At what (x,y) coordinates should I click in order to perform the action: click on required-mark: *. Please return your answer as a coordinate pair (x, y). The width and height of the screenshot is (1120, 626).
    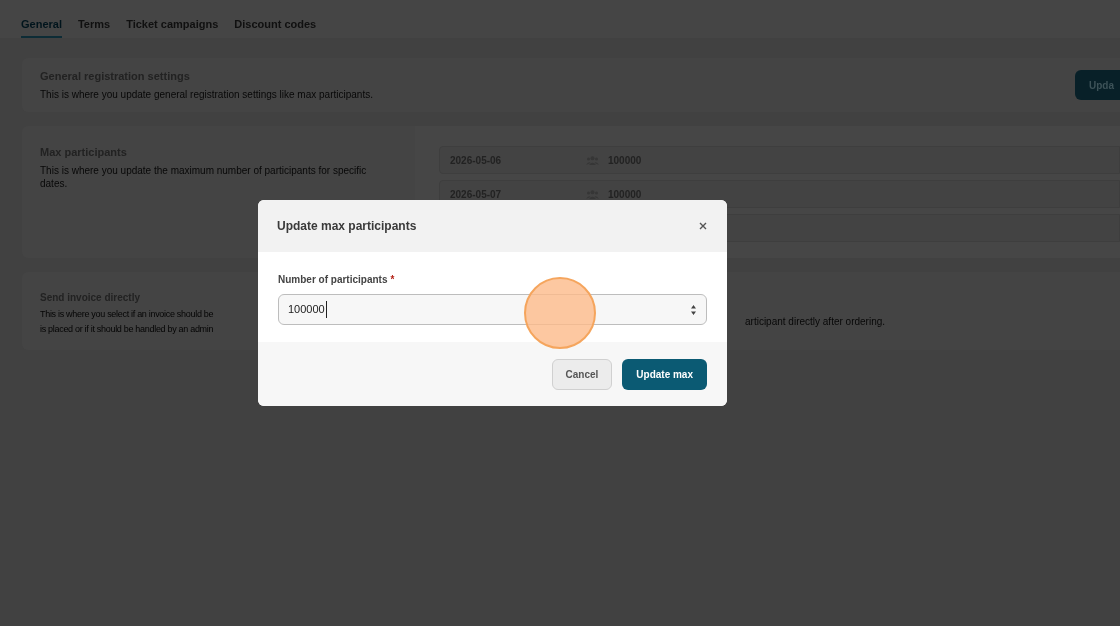
    Looking at the image, I should click on (392, 280).